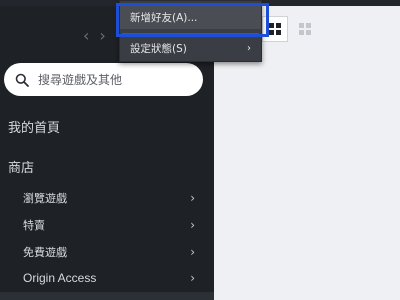  I want to click on search-icon, so click(22, 80).